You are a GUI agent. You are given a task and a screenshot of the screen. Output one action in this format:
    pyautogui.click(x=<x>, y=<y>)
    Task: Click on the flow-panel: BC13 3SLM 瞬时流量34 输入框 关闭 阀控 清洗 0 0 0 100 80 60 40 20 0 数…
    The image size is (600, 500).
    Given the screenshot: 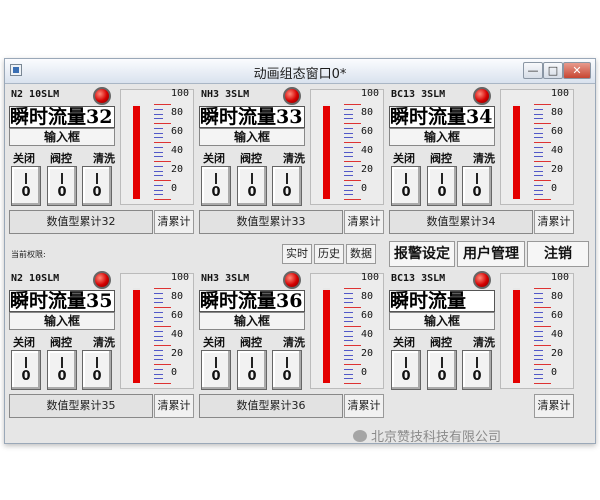 What is the action you would take?
    pyautogui.click(x=480, y=161)
    